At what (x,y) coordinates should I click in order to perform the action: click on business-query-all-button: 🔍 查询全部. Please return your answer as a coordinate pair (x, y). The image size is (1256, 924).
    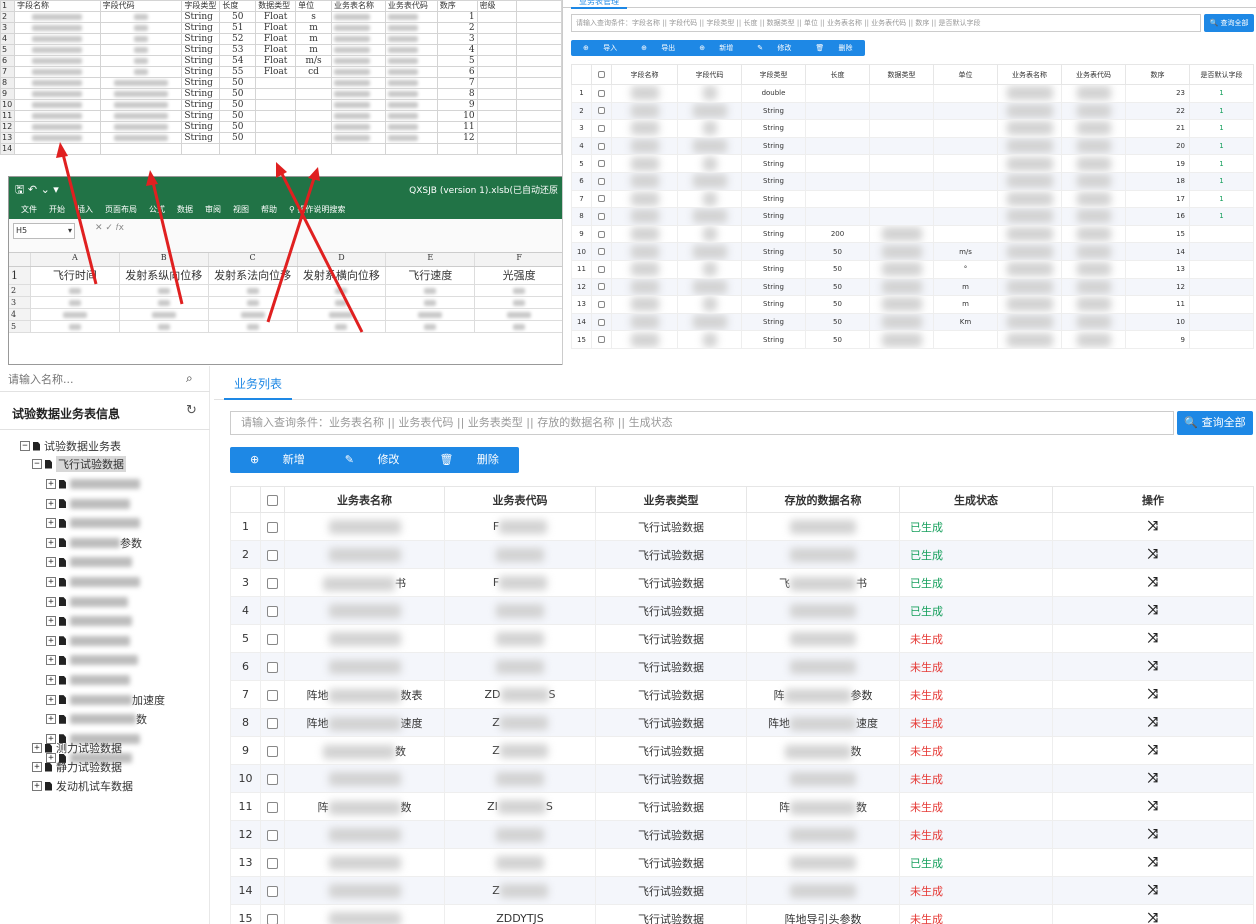
    Looking at the image, I should click on (1215, 423).